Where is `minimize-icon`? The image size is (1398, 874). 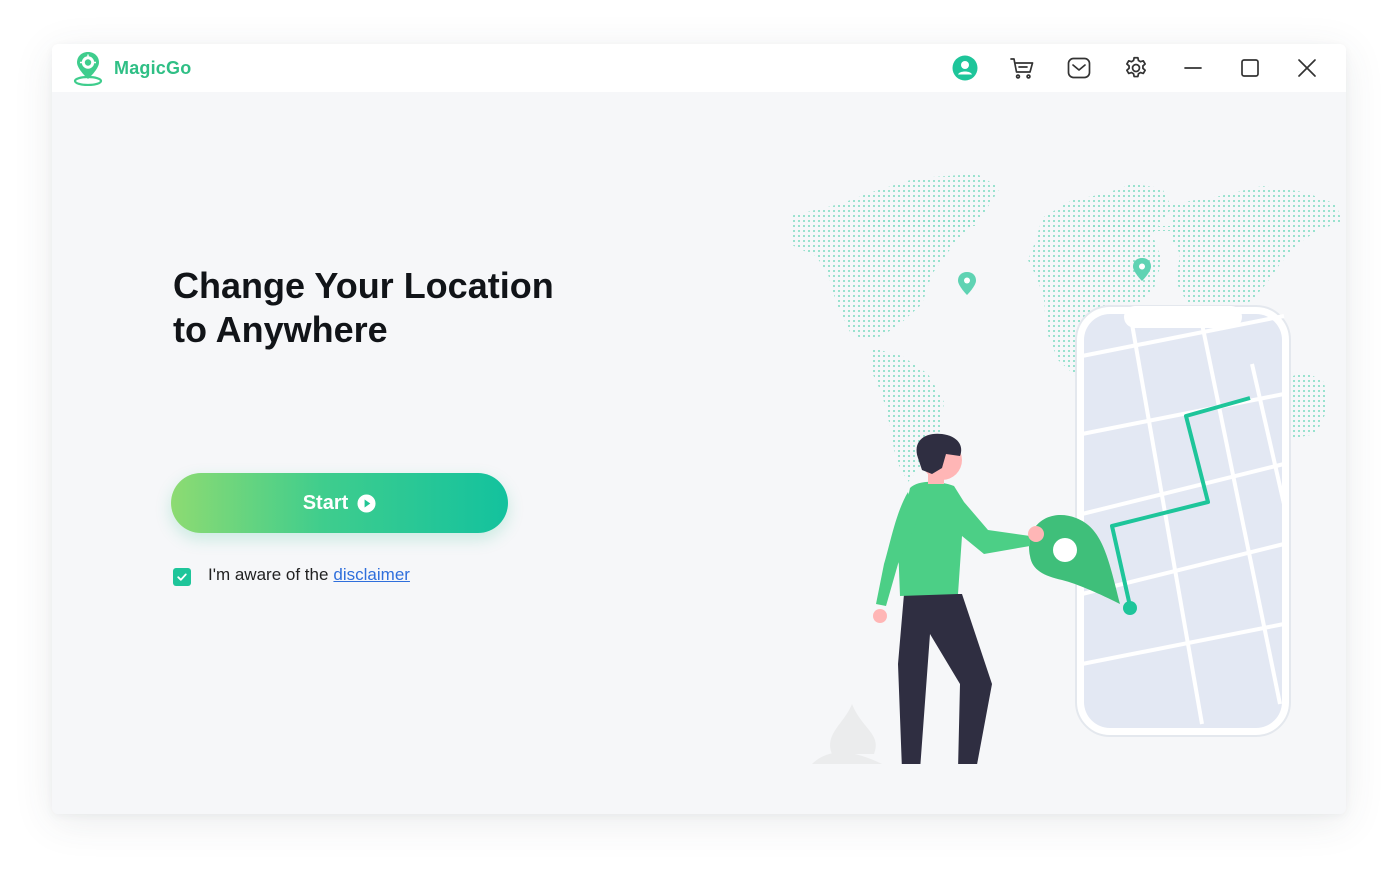
minimize-icon is located at coordinates (1193, 68).